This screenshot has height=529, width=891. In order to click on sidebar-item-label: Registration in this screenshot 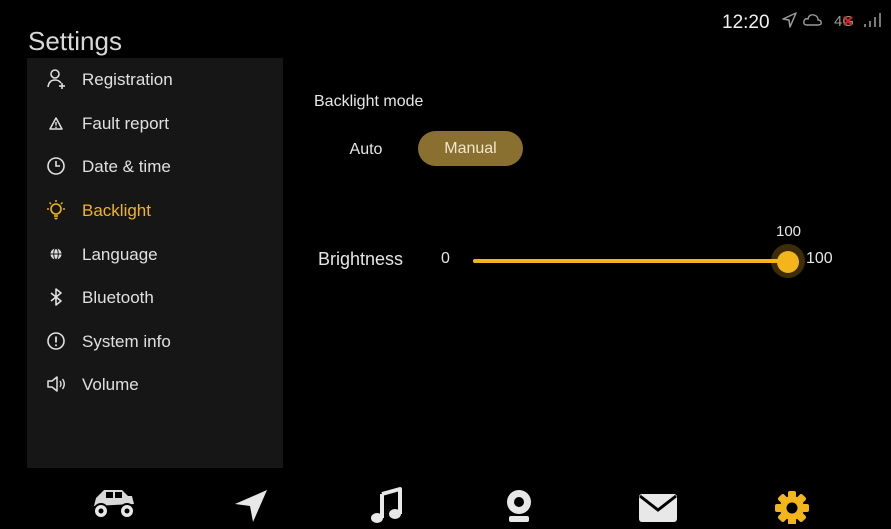, I will do `click(127, 79)`.